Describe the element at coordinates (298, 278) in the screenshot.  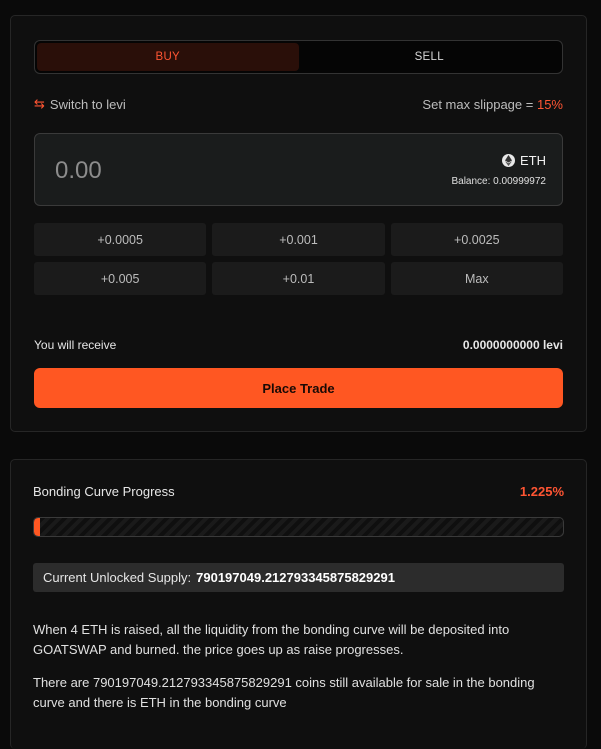
I see `quick-amount-button: +0.01` at that location.